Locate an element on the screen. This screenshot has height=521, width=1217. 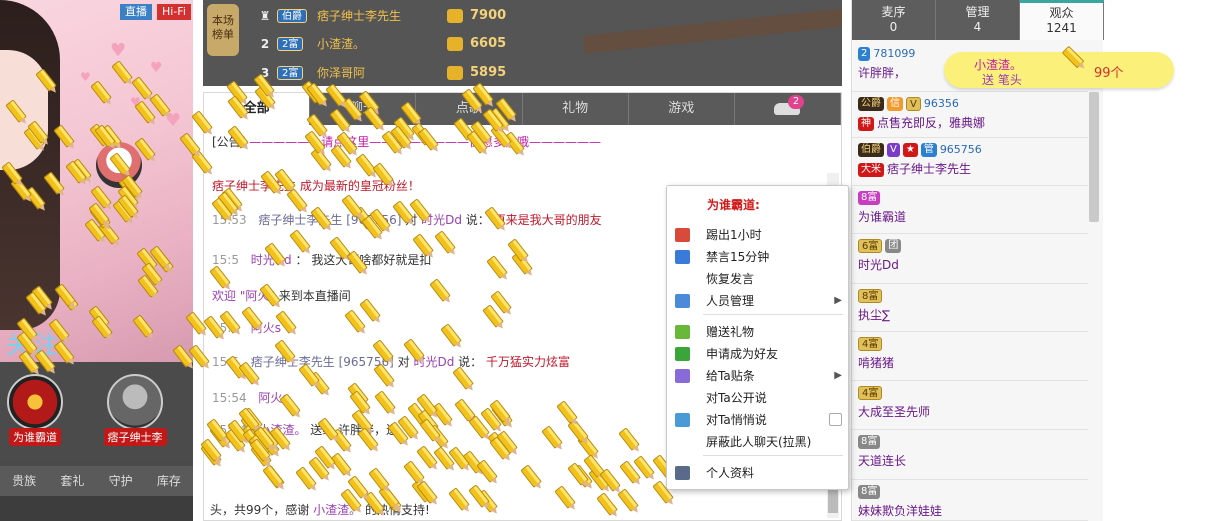
rank-nickname: 小渣渣。 is located at coordinates (341, 44).